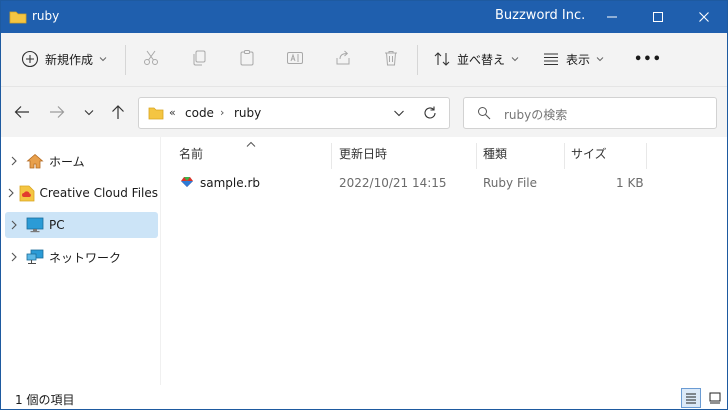  I want to click on tiles-view-button, so click(715, 398).